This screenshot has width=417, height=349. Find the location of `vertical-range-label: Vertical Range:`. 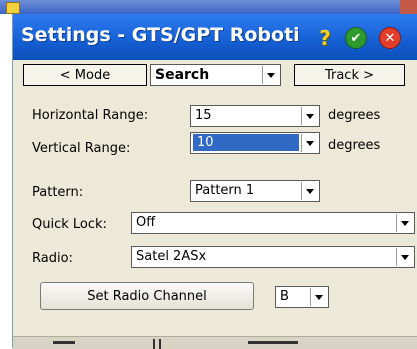

vertical-range-label: Vertical Range: is located at coordinates (81, 148).